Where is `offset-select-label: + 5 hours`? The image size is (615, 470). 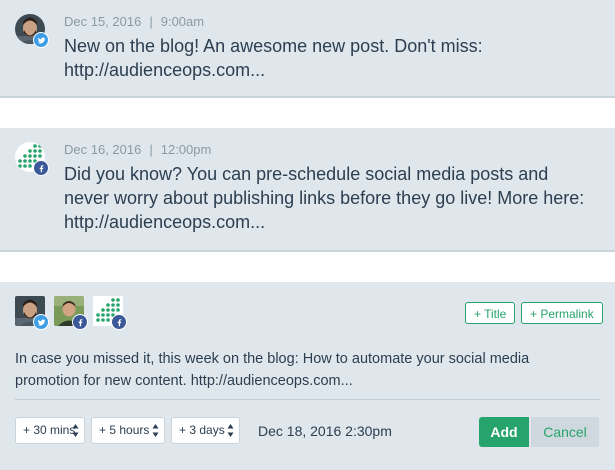
offset-select-label: + 5 hours is located at coordinates (124, 430).